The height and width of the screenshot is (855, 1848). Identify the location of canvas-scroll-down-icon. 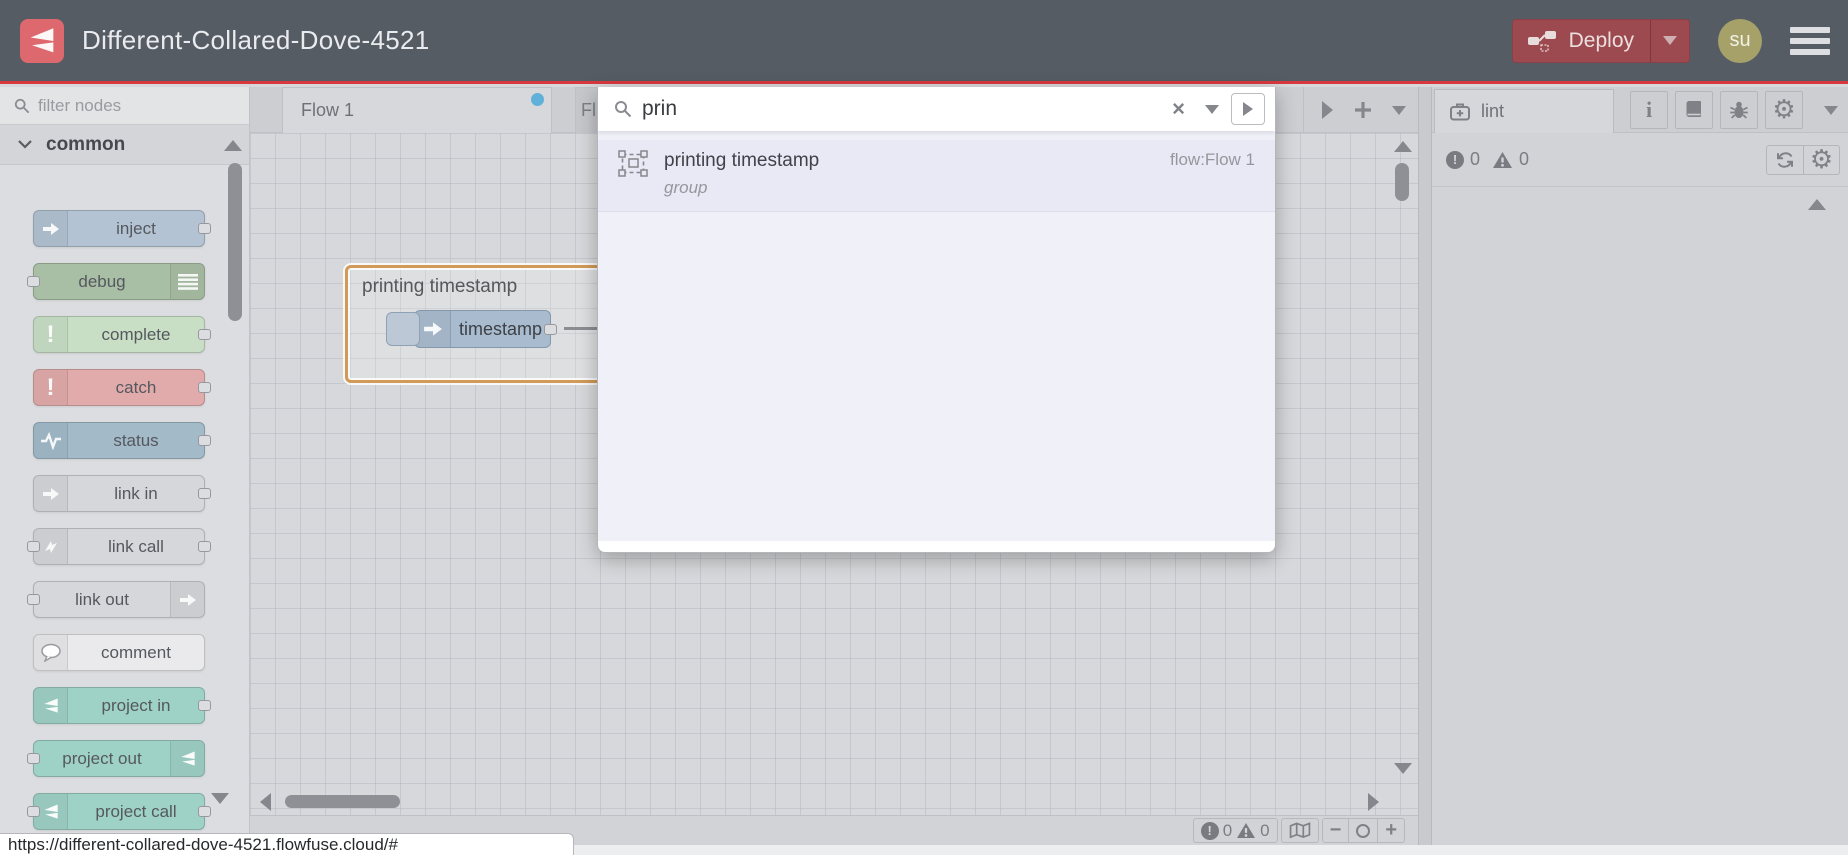
(1403, 768).